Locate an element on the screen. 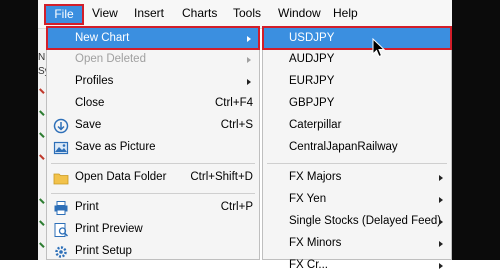 This screenshot has height=277, width=500. menu-item-print-preview: Print Preview is located at coordinates (153, 230).